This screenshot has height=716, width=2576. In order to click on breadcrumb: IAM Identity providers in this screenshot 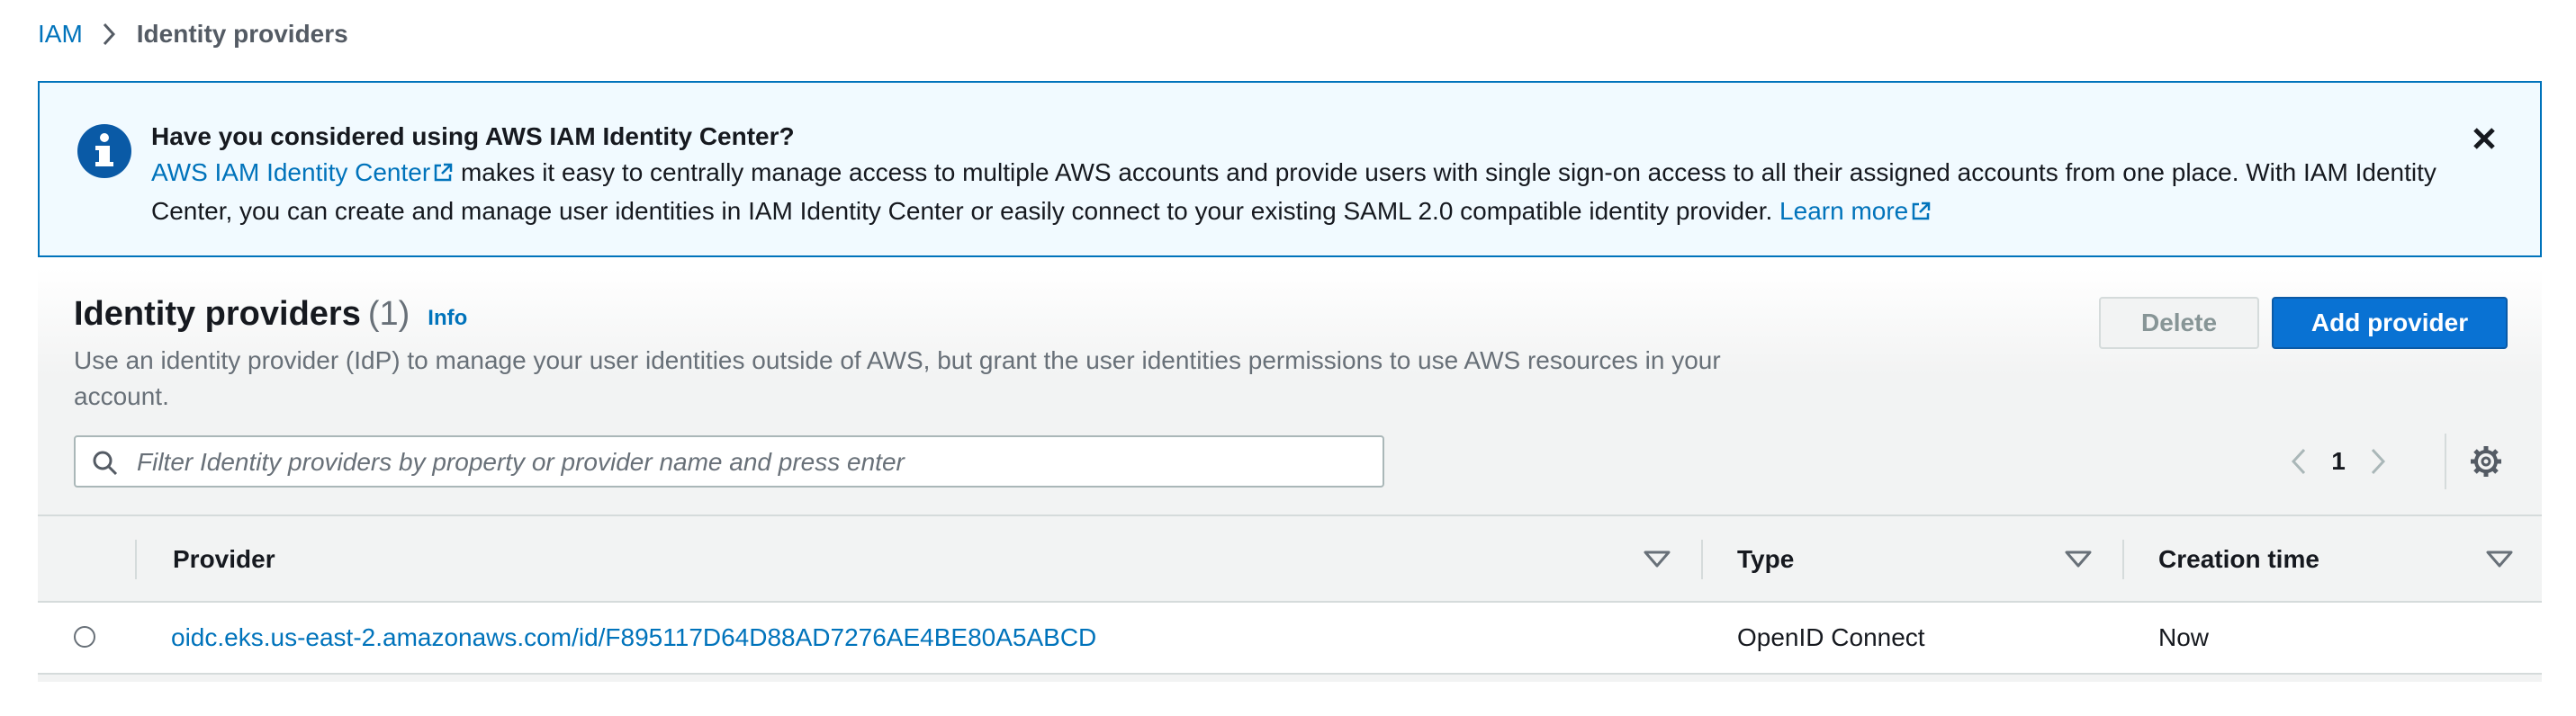, I will do `click(193, 34)`.